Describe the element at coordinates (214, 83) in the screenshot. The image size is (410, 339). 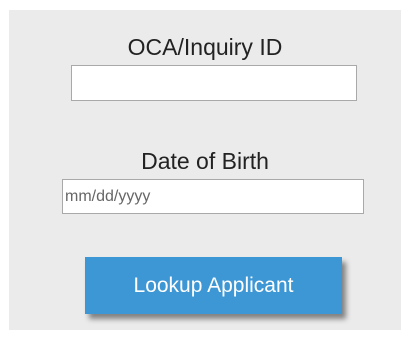
I see `oca-inquiry-id-input` at that location.